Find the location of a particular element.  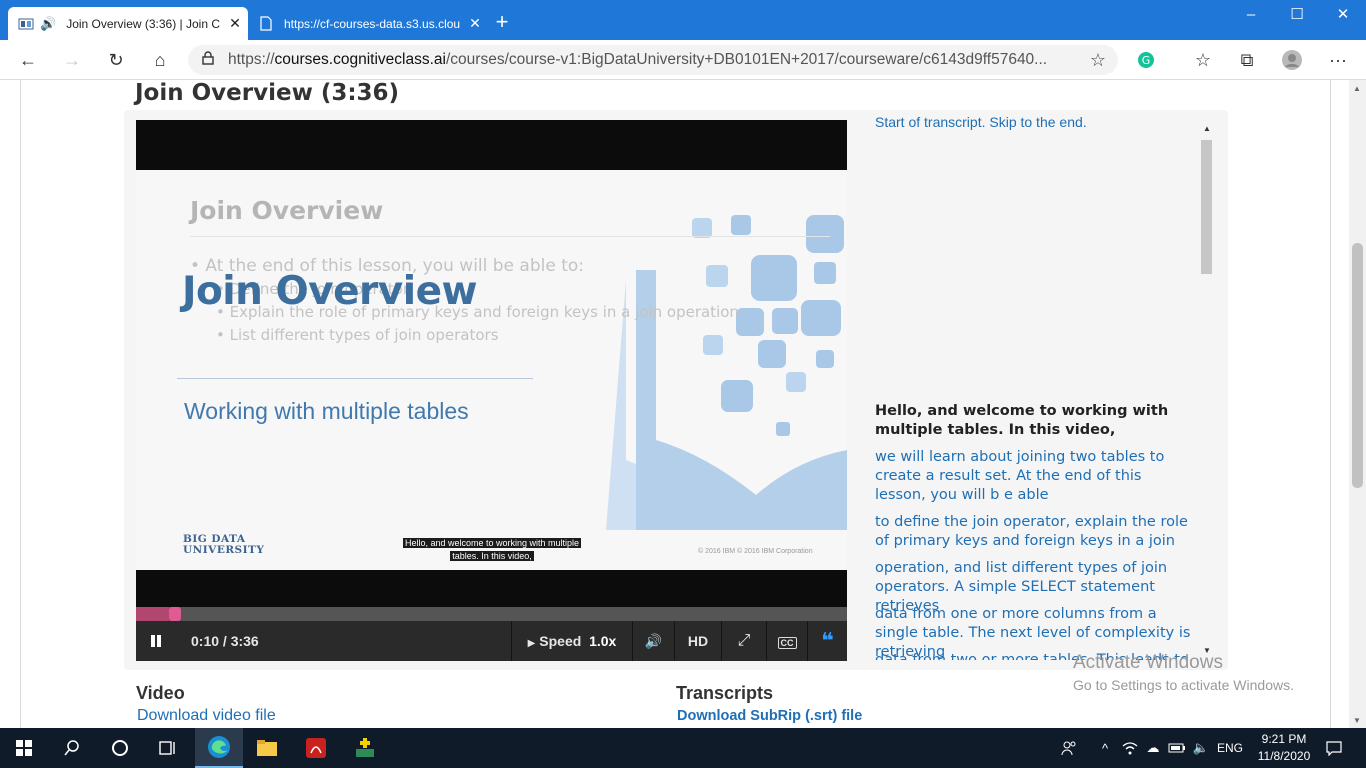

hd-button: HD is located at coordinates (698, 641).